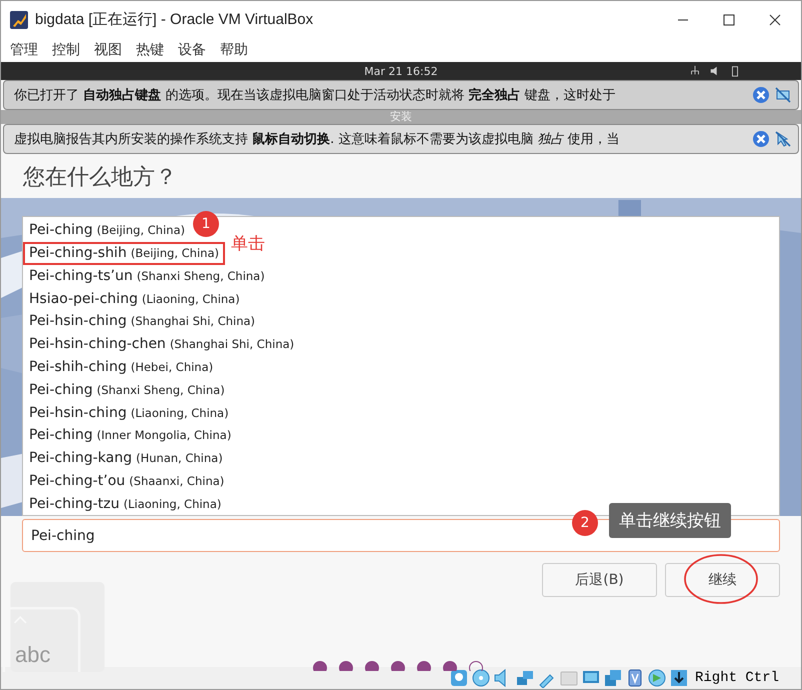 The image size is (802, 690). Describe the element at coordinates (678, 678) in the screenshot. I see `arrow-down-icon` at that location.